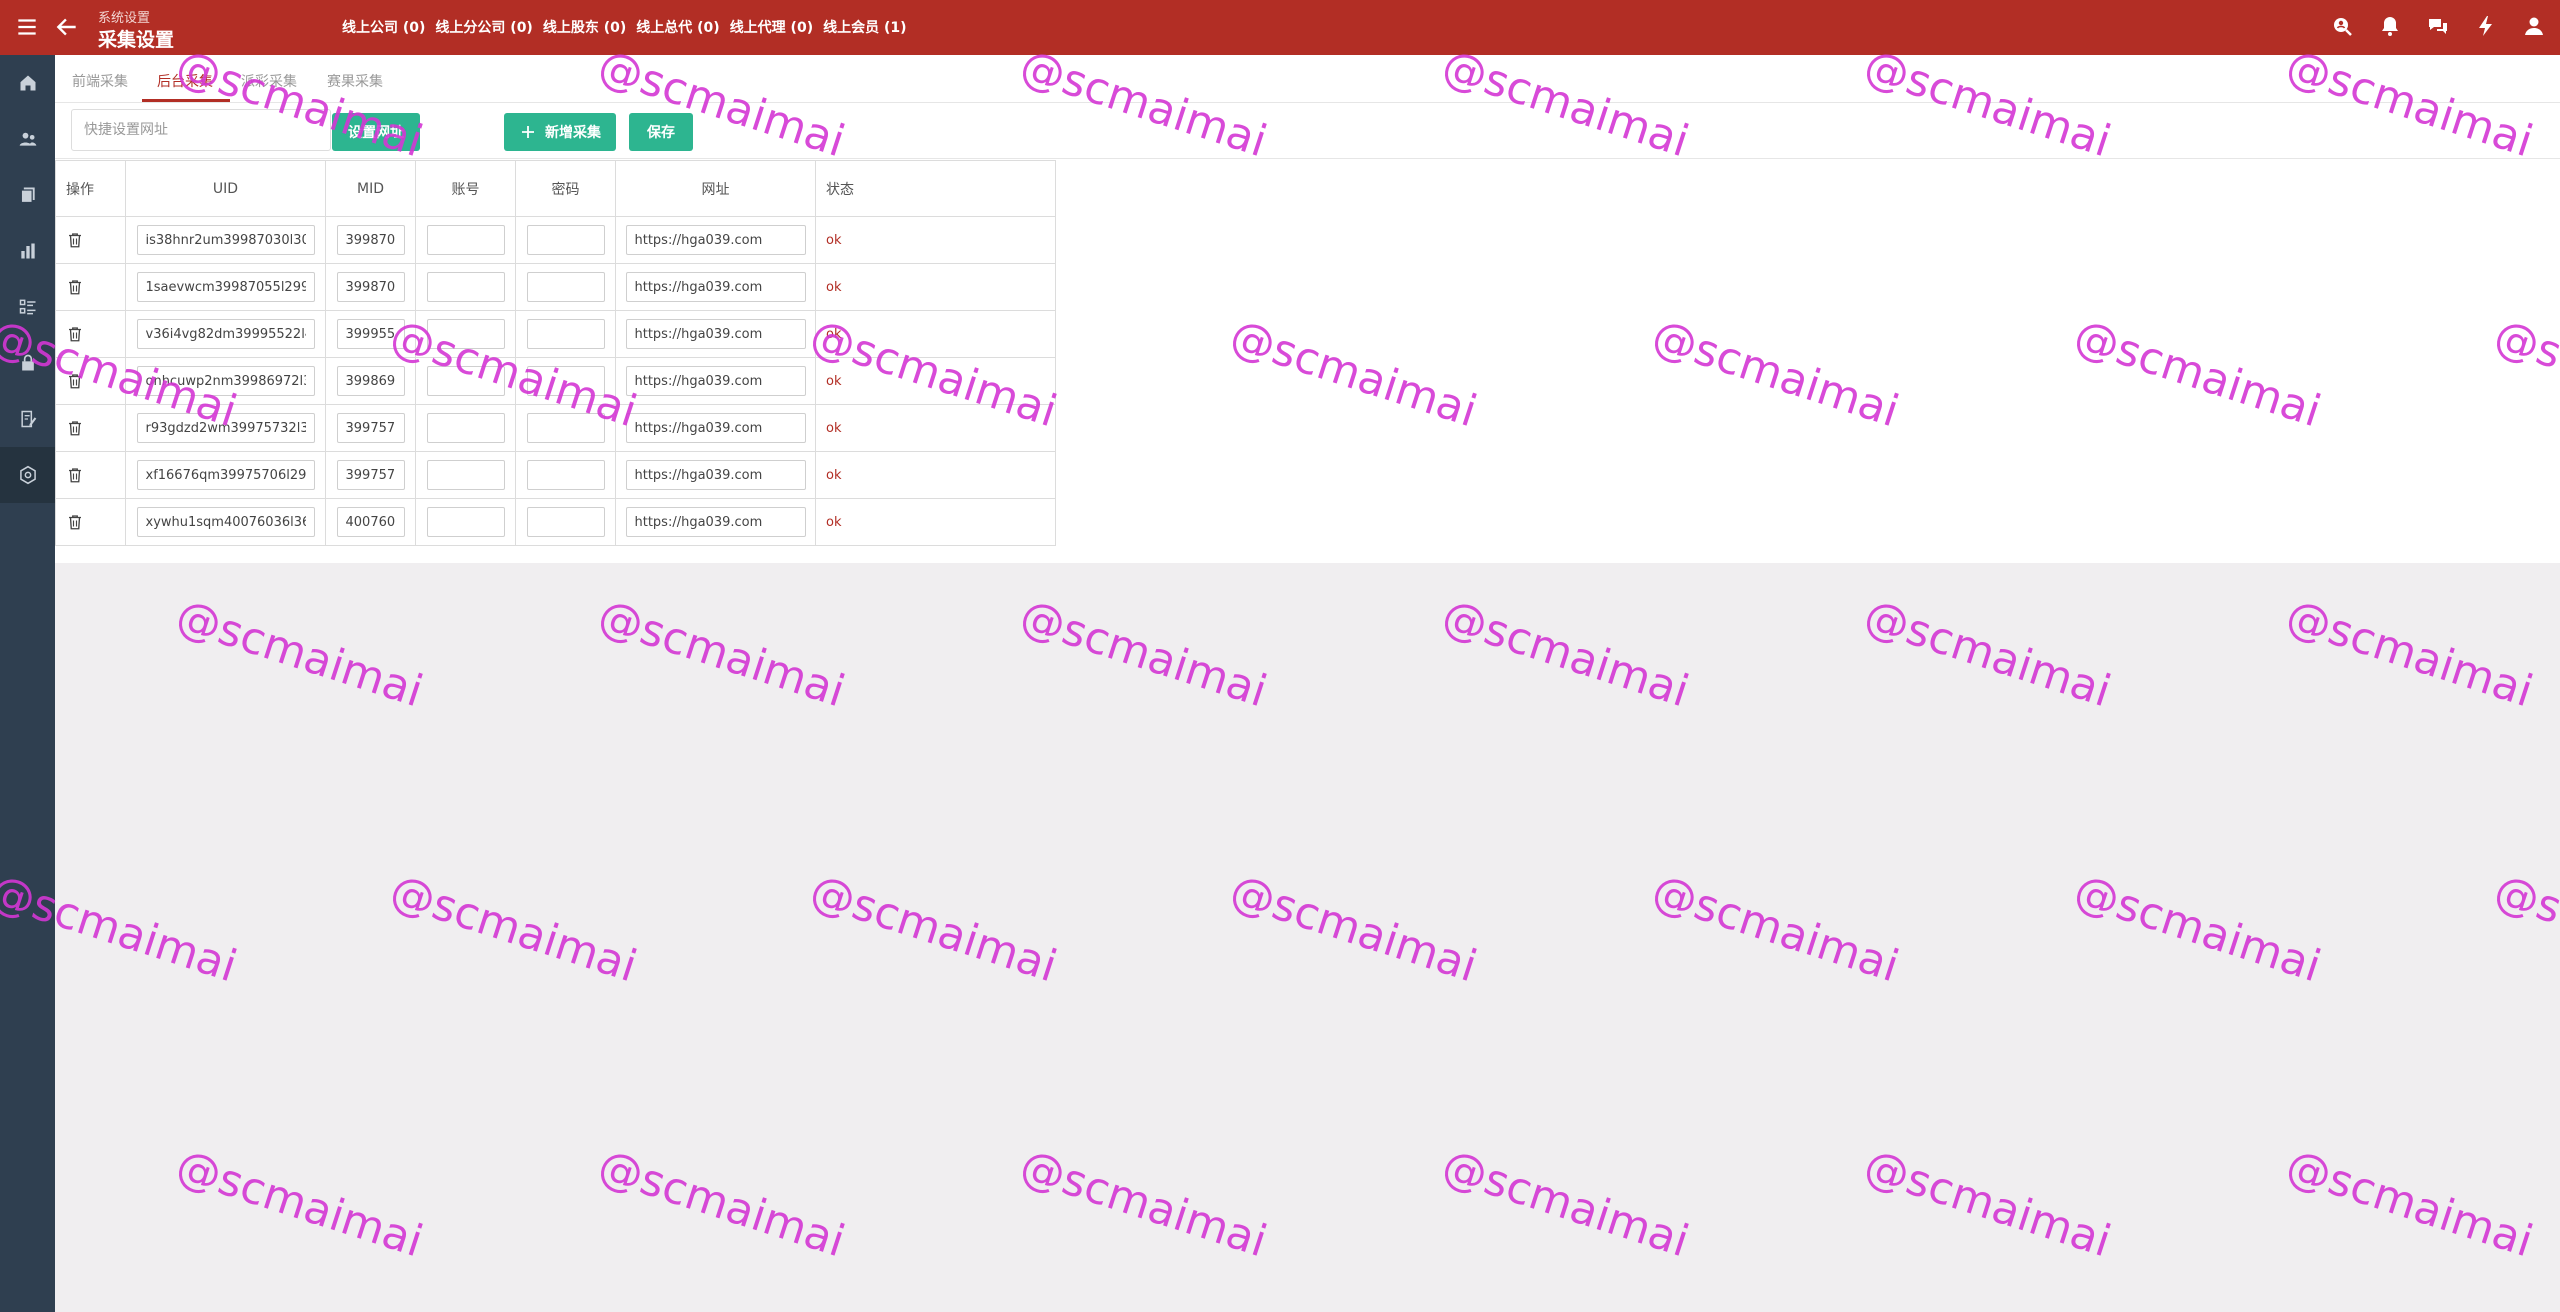  What do you see at coordinates (560, 132) in the screenshot?
I see `add-collect-button: 新增采集` at bounding box center [560, 132].